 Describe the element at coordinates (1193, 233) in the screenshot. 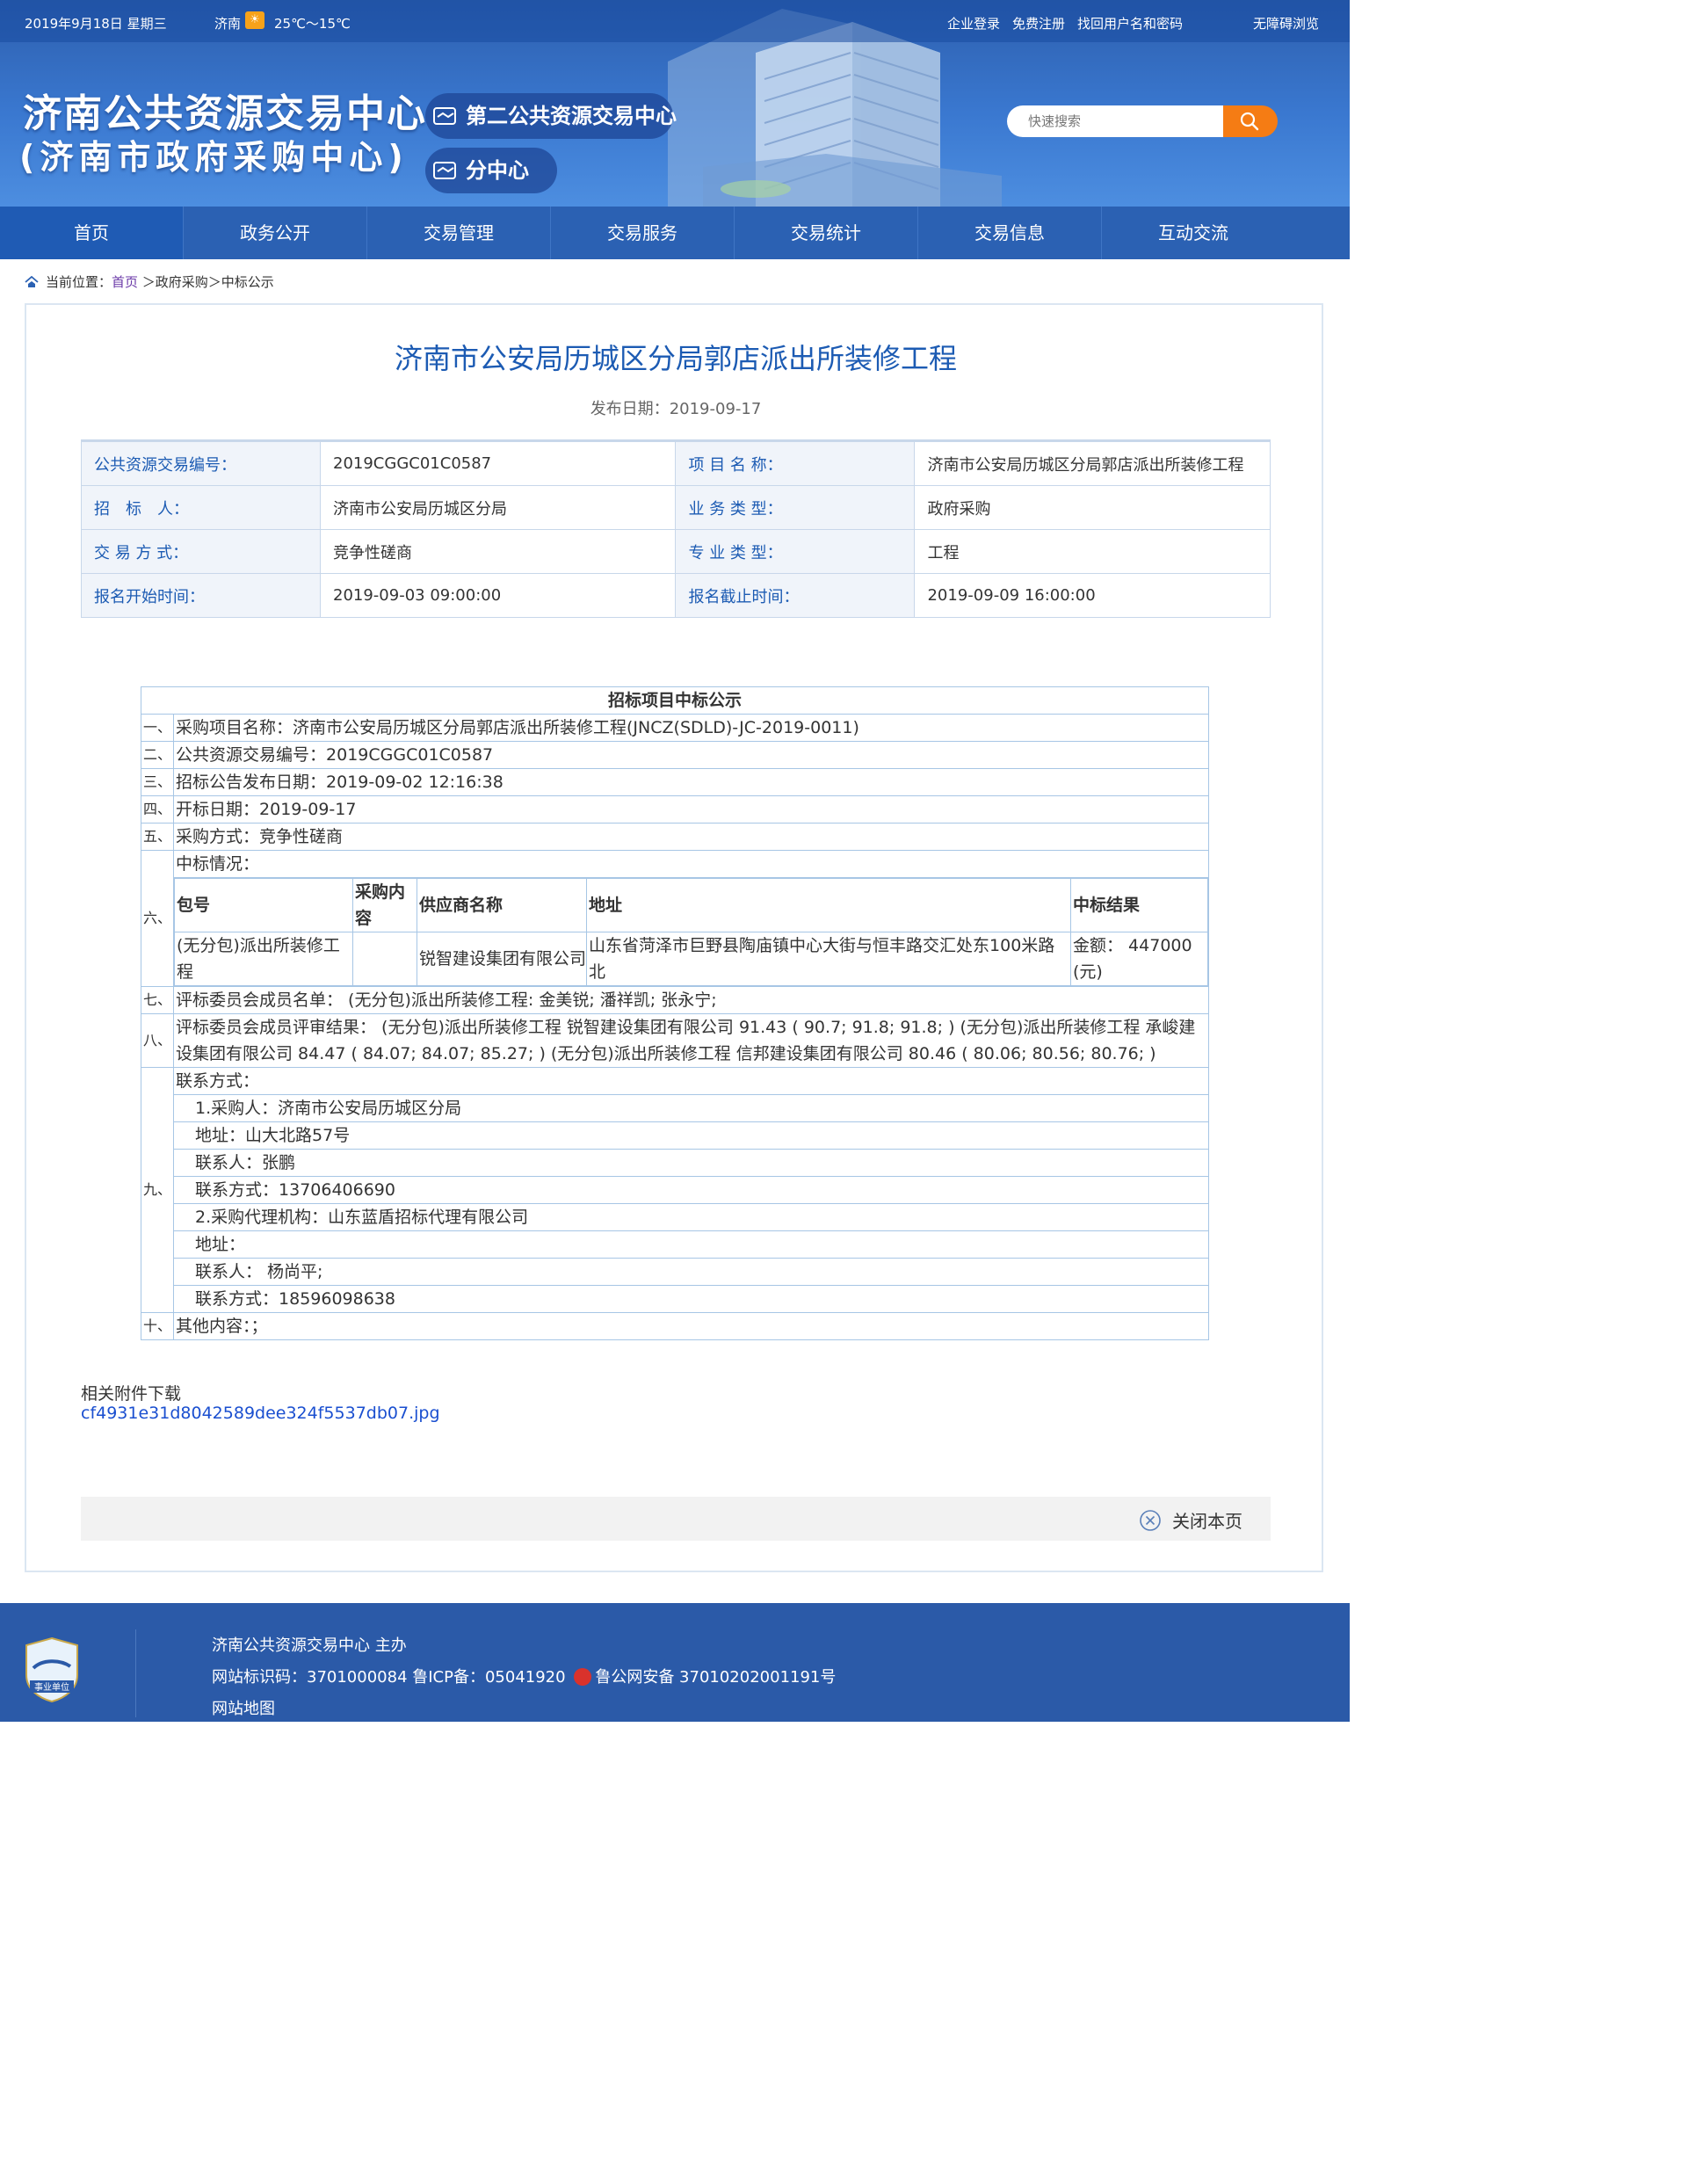

I see `nav-interaction: 互动交流` at that location.